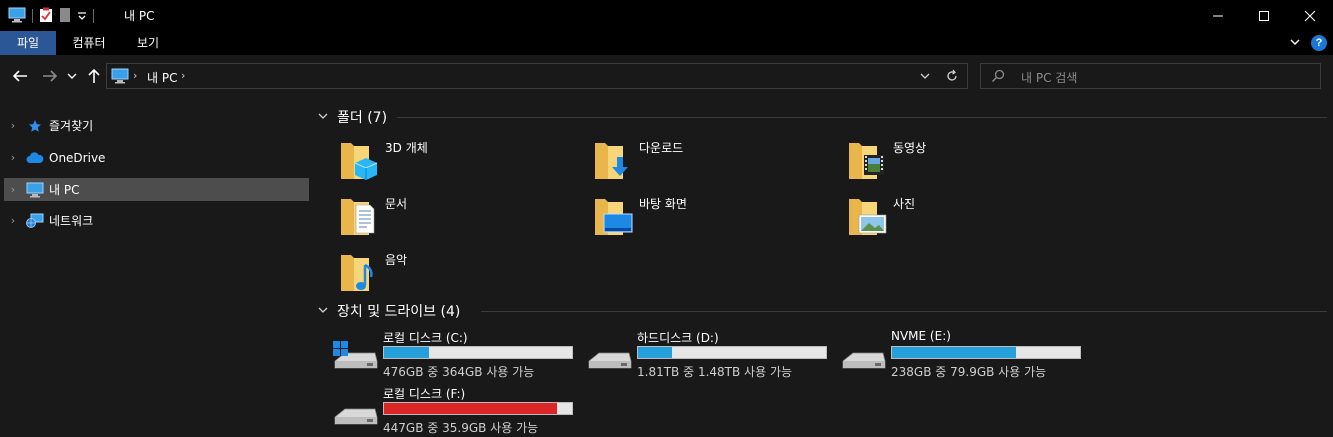  I want to click on folder-item-3d-objects: 3D 개체, so click(459, 163).